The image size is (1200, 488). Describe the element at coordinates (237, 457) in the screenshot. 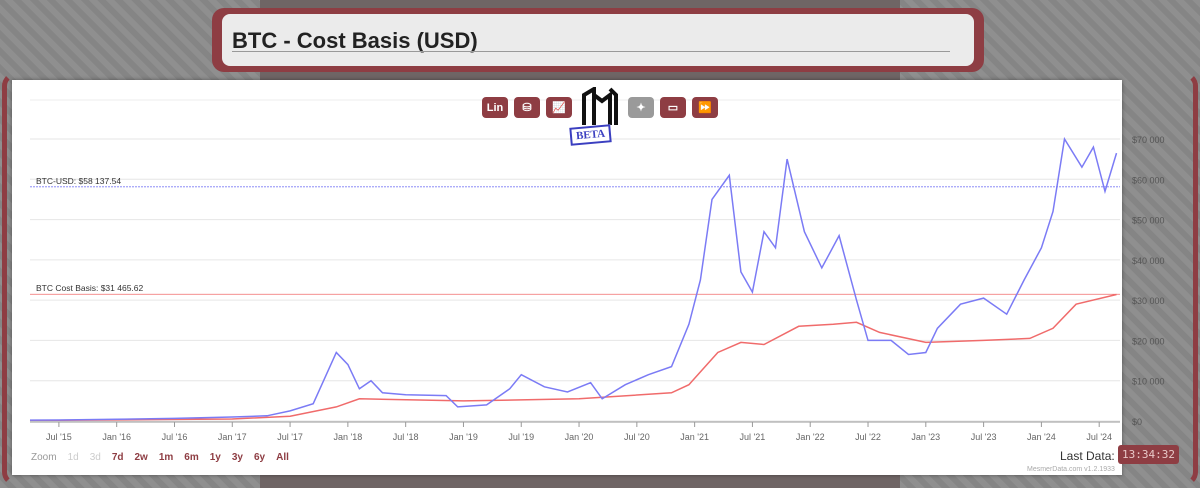

I see `zoom-3y: 3y` at that location.